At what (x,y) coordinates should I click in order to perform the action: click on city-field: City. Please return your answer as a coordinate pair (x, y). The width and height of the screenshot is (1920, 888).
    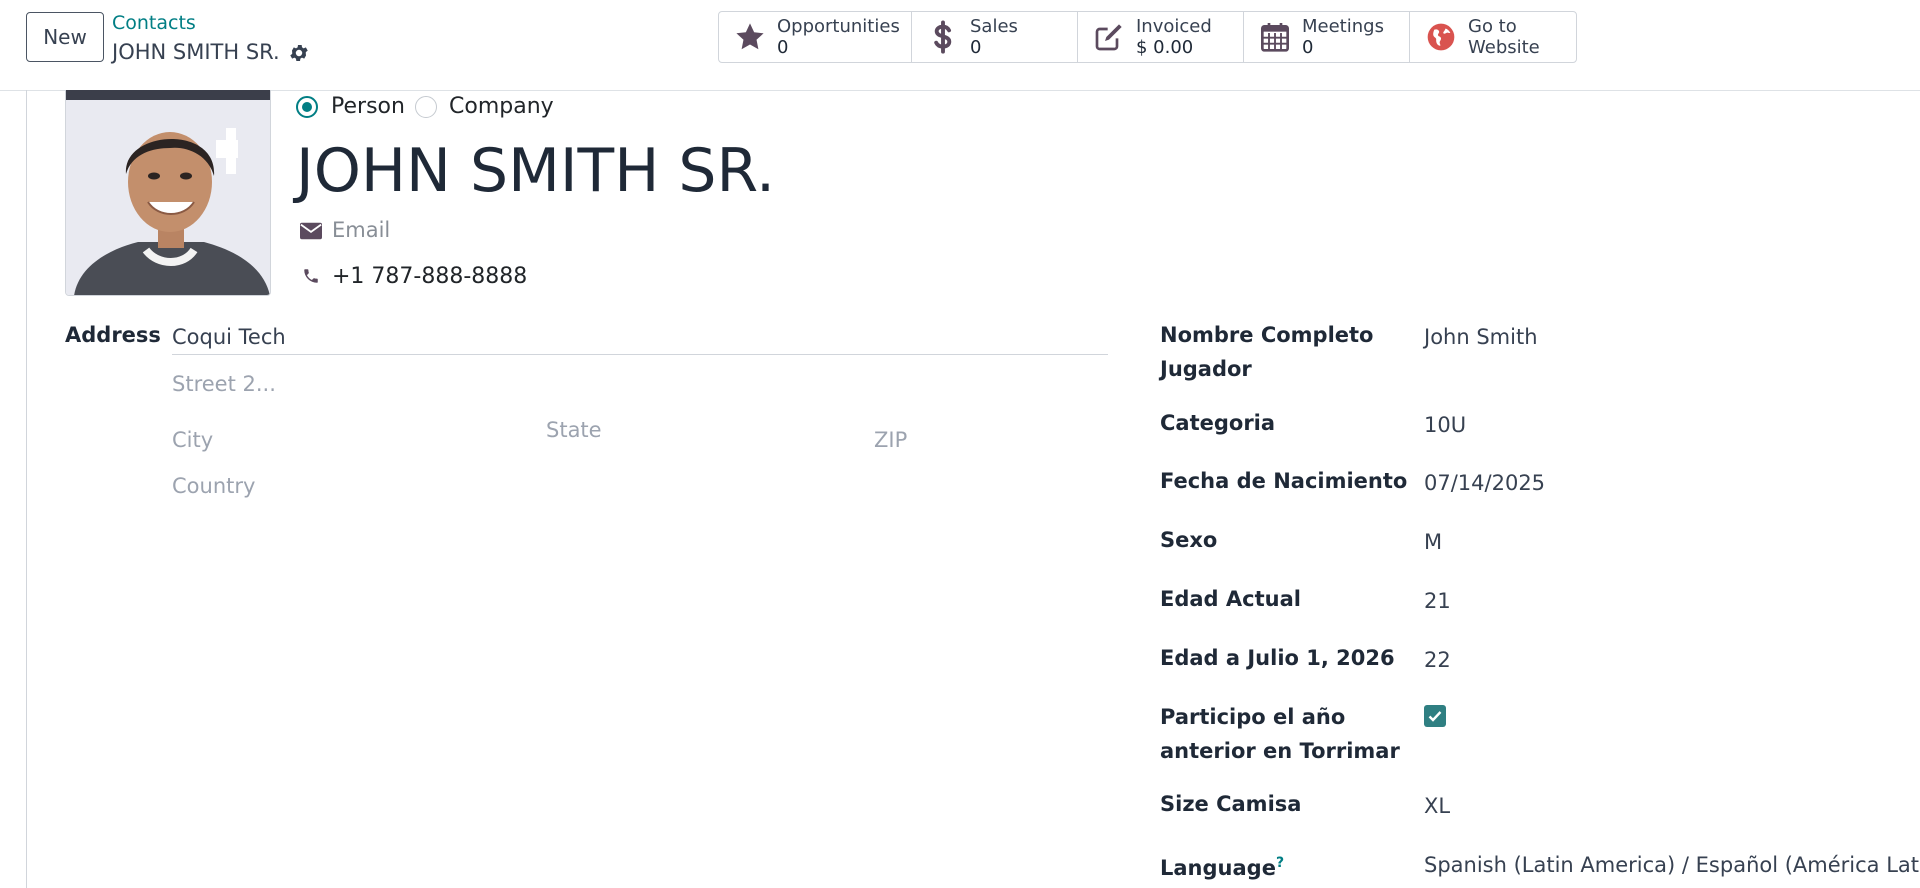
    Looking at the image, I should click on (192, 440).